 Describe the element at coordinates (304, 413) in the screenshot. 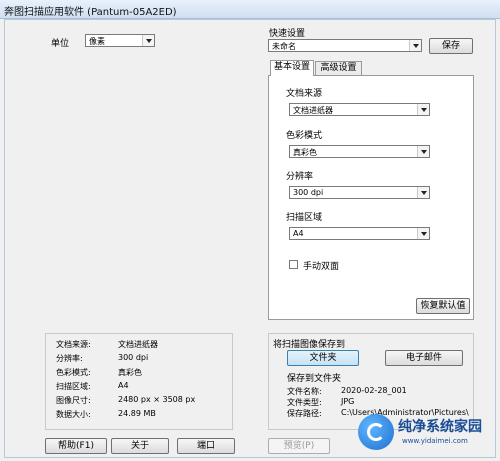

I see `save-path-key: 保存路径:` at that location.